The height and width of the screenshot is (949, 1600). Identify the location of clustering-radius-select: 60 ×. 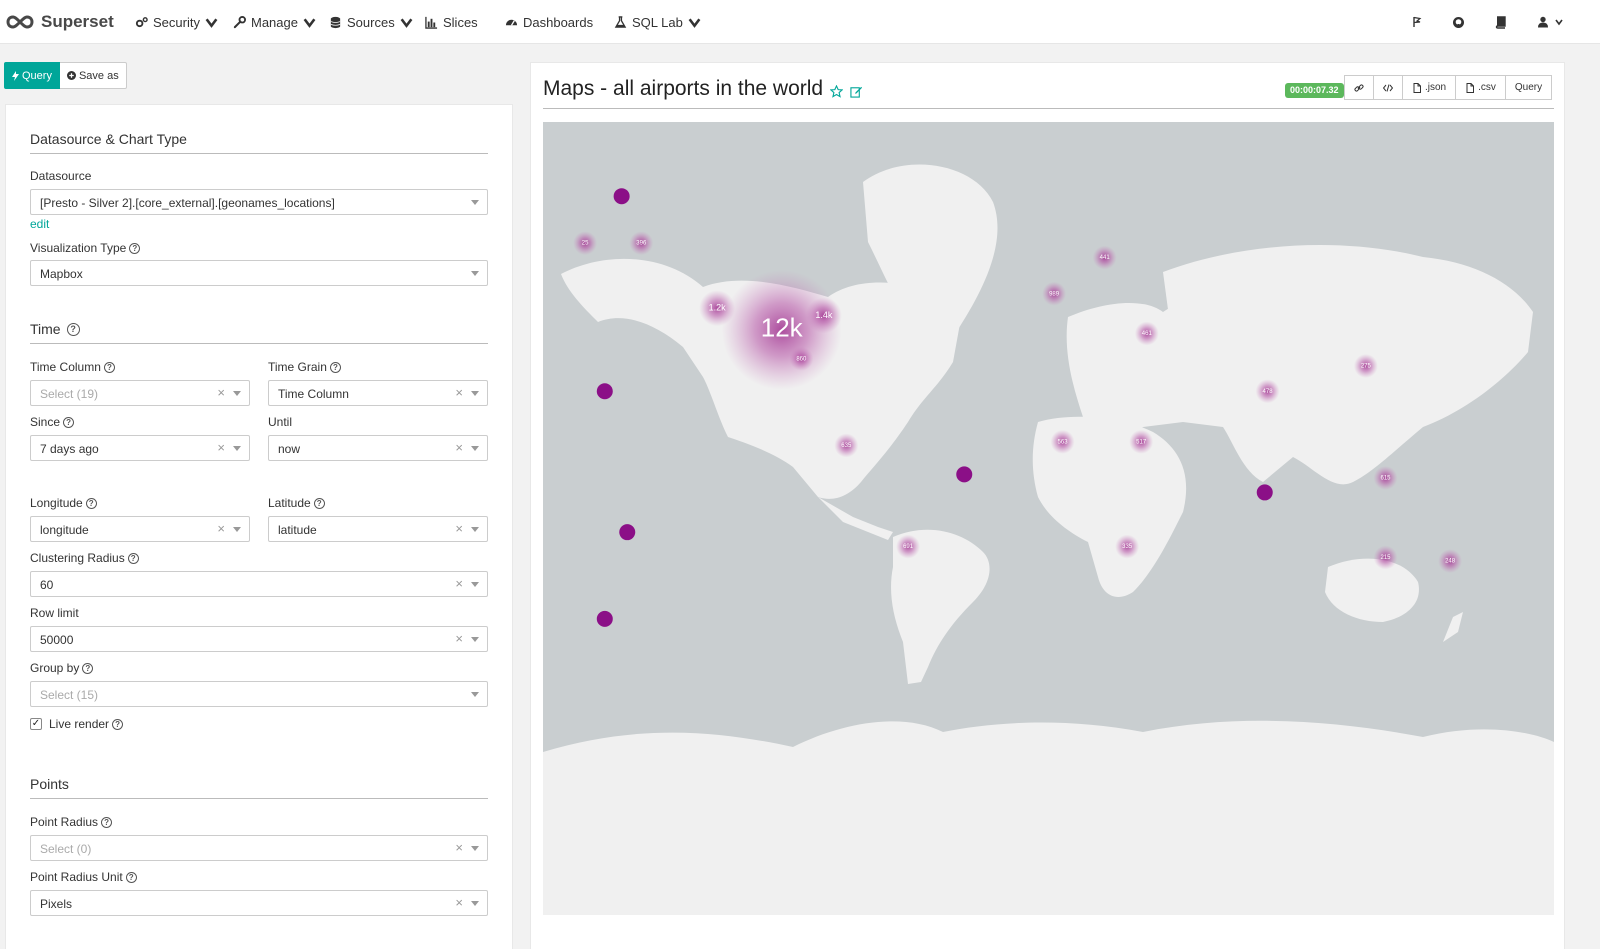
(259, 584).